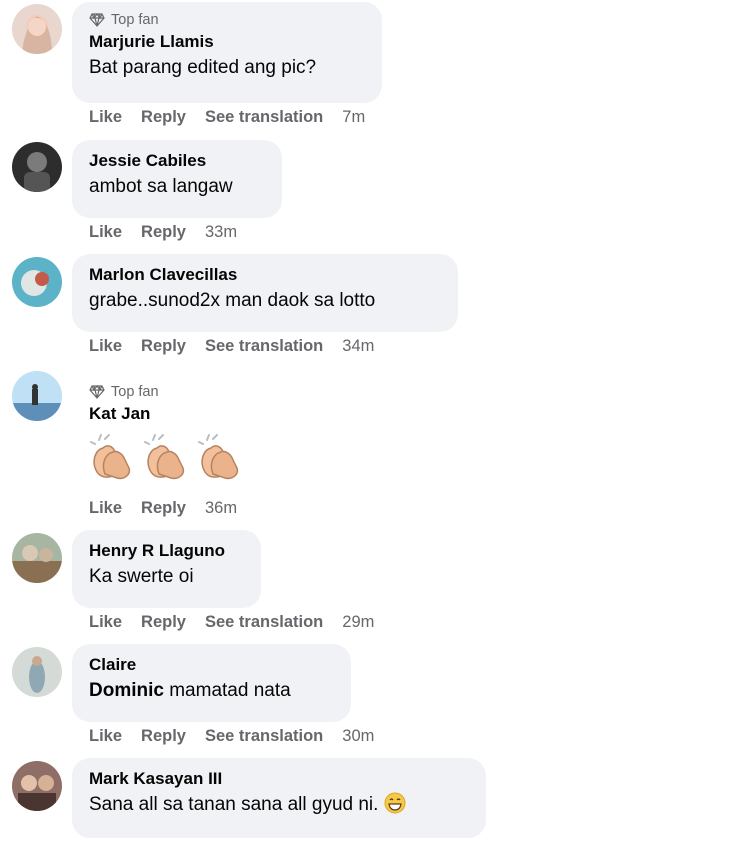 This screenshot has height=842, width=750. Describe the element at coordinates (226, 42) in the screenshot. I see `commenter-name: Marjurie Llamis` at that location.